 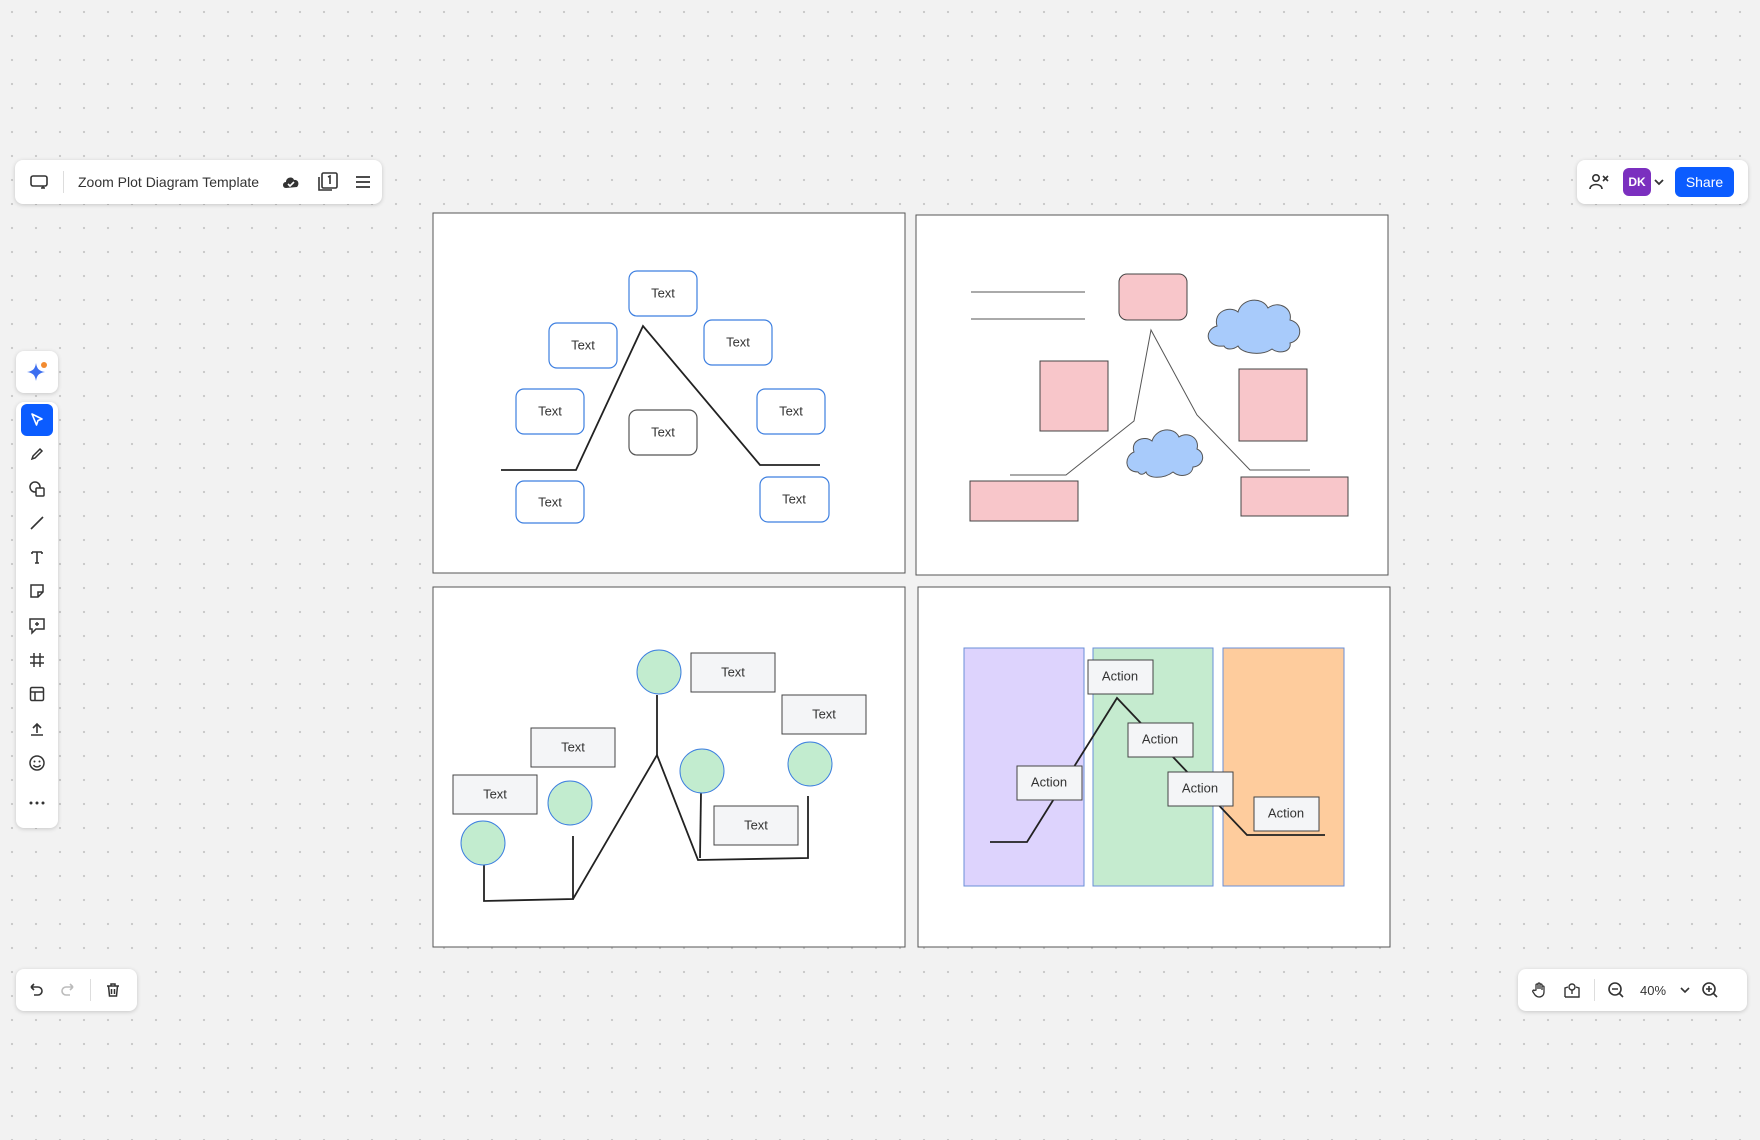 What do you see at coordinates (669, 767) in the screenshot?
I see `frame-3: Text Text Text Text Text` at bounding box center [669, 767].